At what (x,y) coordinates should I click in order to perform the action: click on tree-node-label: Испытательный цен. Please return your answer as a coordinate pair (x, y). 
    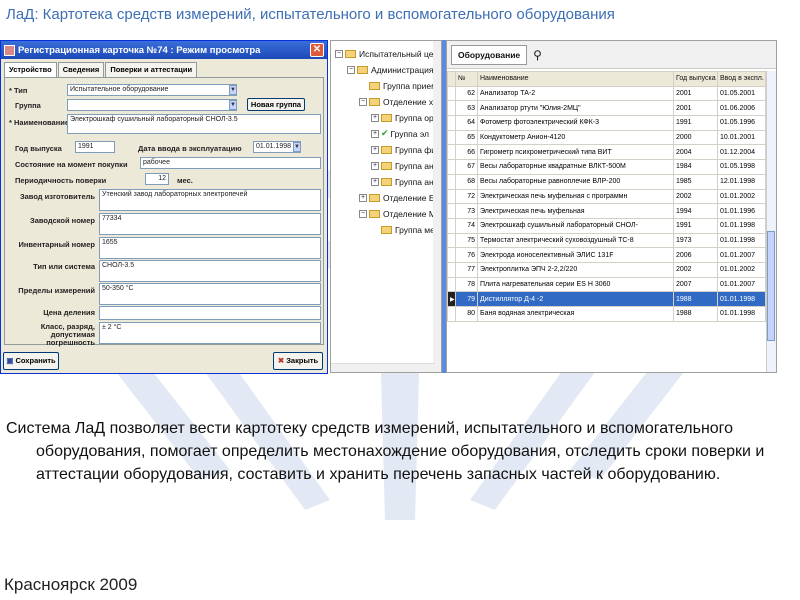
    Looking at the image, I should click on (399, 53).